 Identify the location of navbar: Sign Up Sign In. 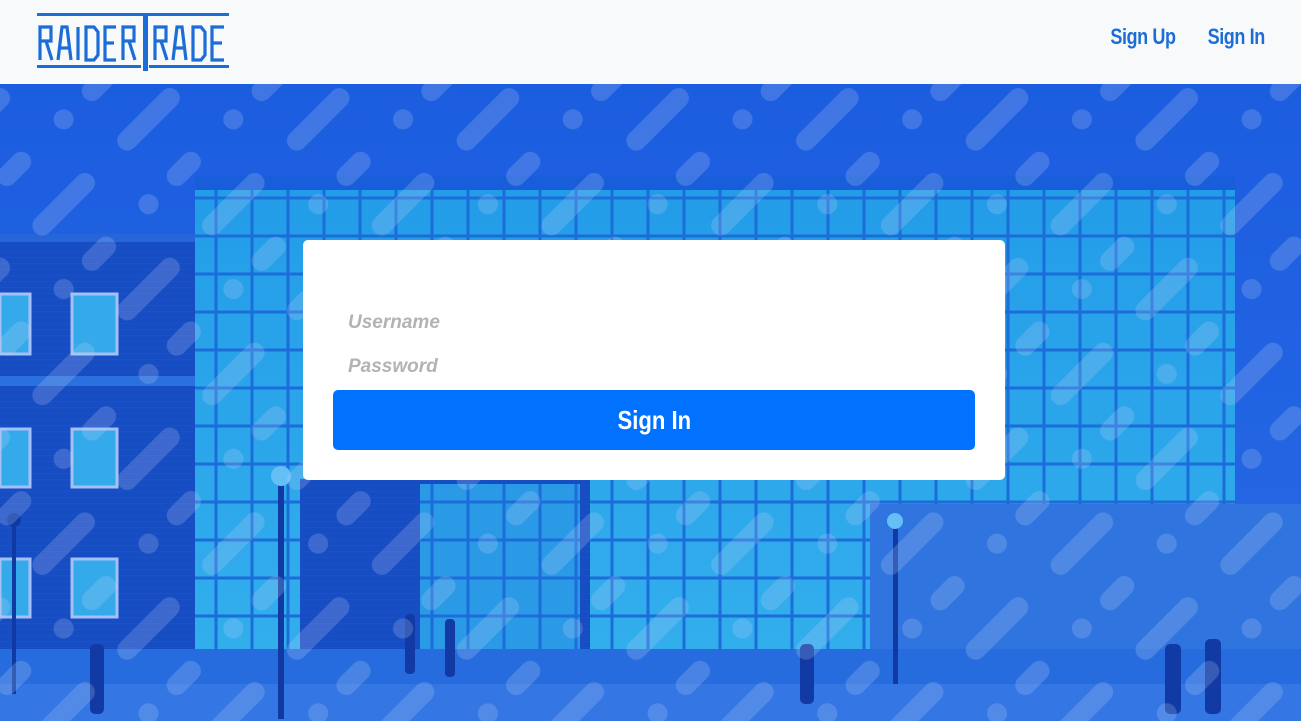
(650, 42).